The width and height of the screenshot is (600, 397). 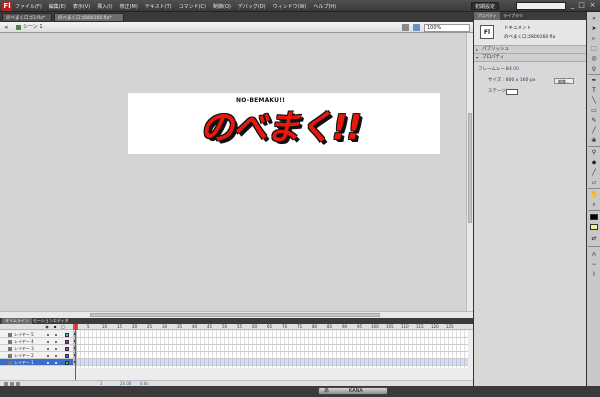 I want to click on outline-icon: □, so click(x=63, y=327).